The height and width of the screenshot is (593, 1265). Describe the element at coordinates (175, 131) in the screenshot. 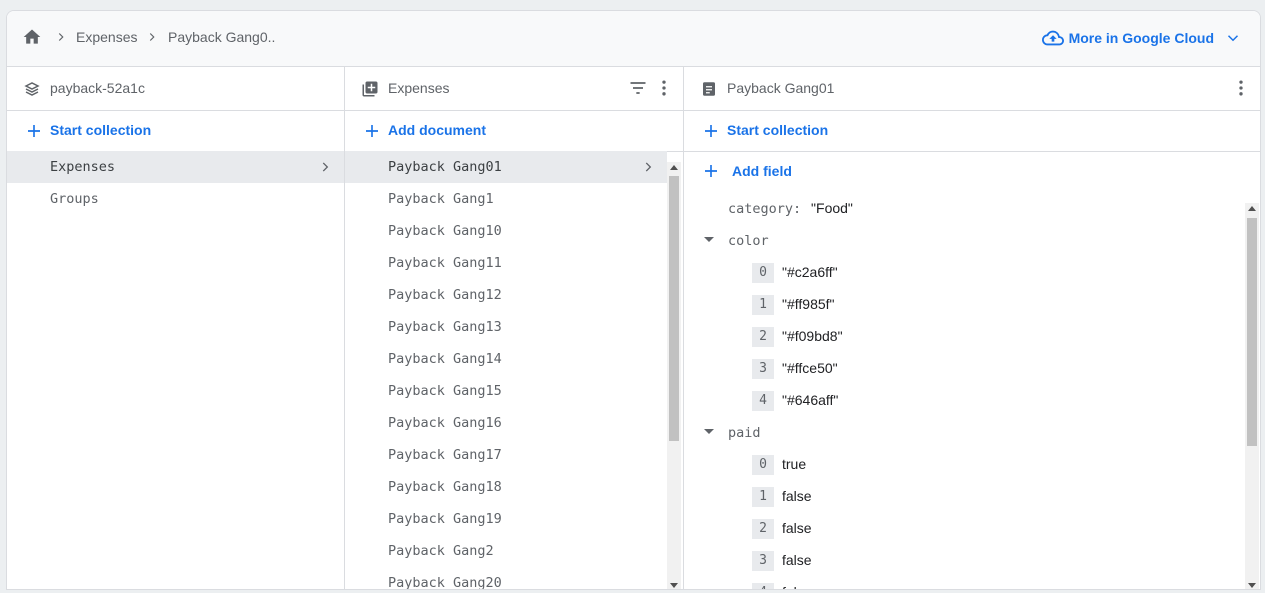

I see `start-collection-row: Start collection` at that location.